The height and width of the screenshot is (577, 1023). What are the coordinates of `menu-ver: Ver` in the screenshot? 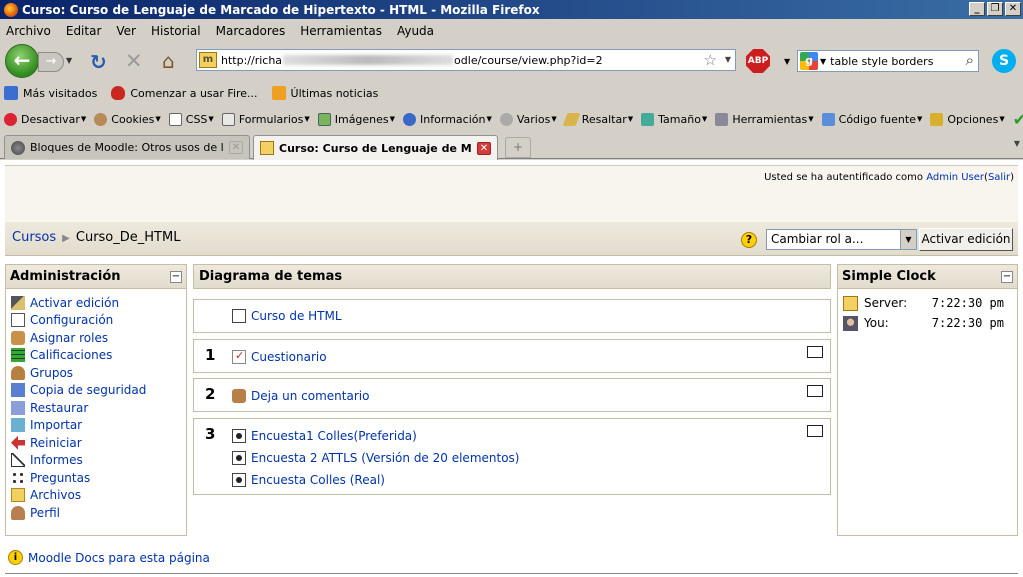 It's located at (126, 31).